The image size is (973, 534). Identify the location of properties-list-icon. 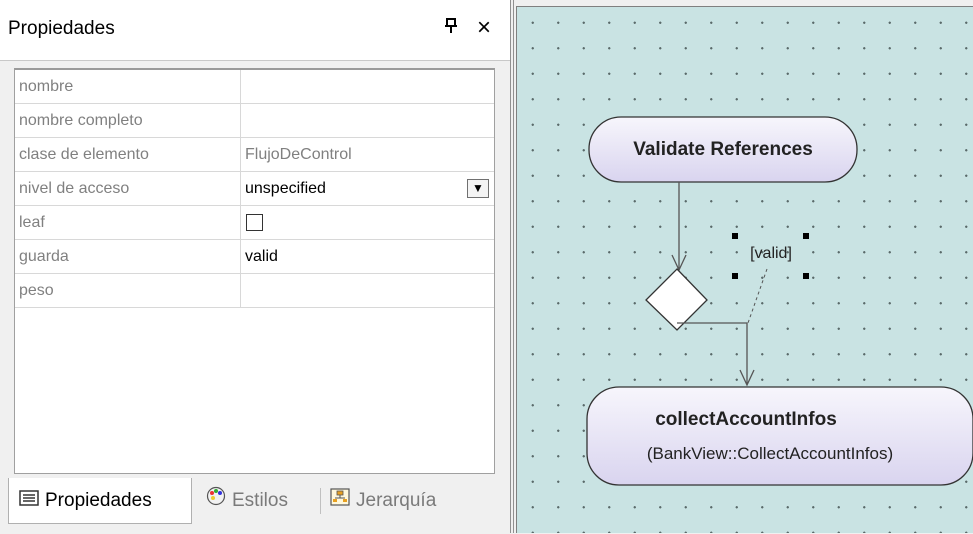
(29, 501).